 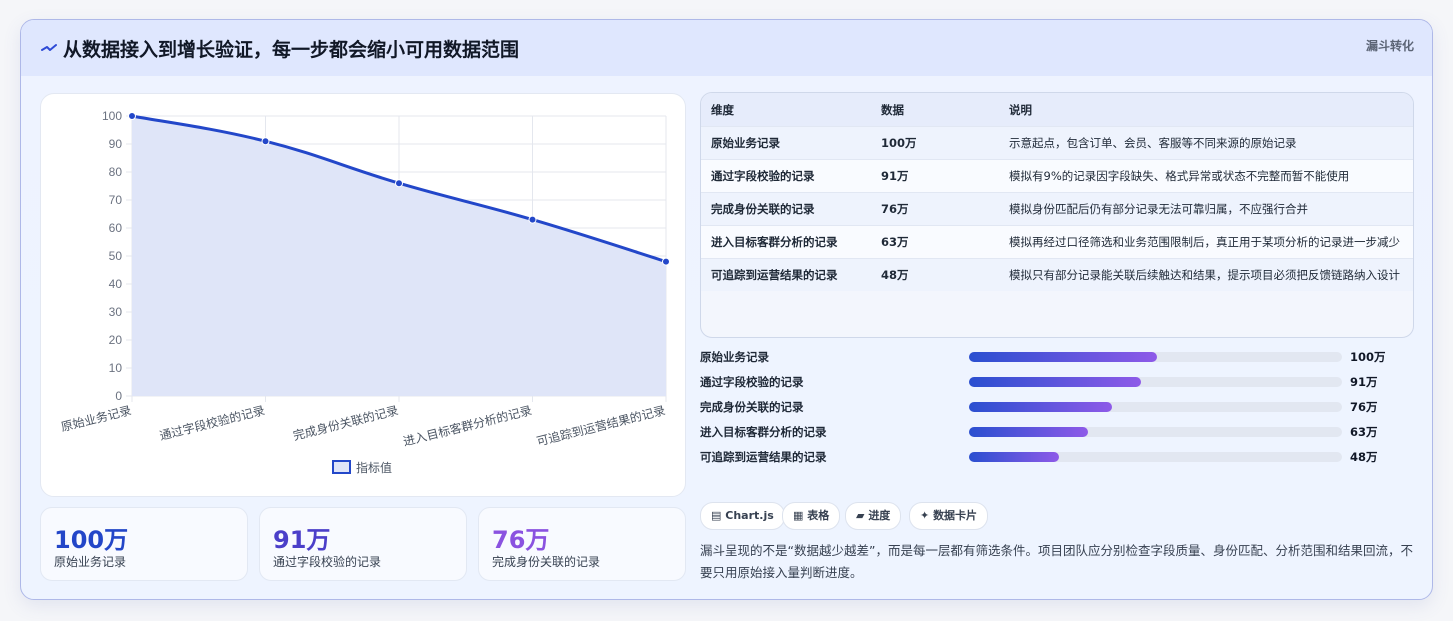 What do you see at coordinates (1206, 143) in the screenshot?
I see `cell-description: 示意起点，包含订单、会员、客服等不同来源的原始记录` at bounding box center [1206, 143].